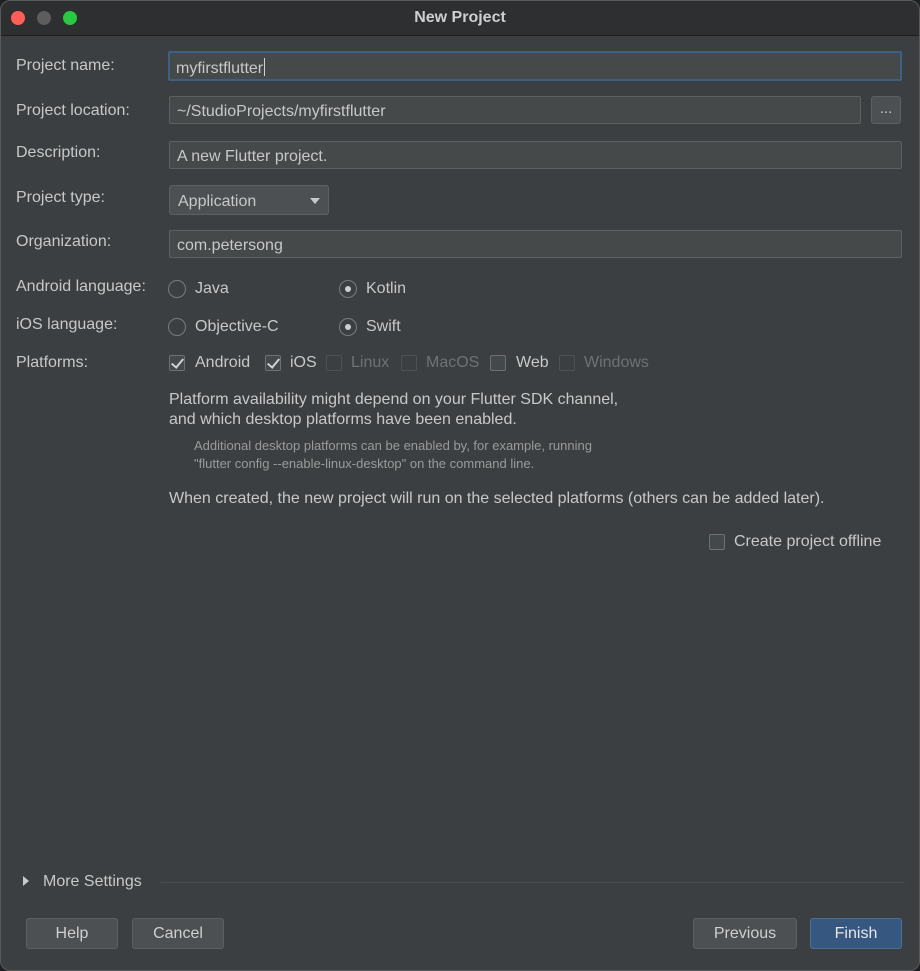  I want to click on checkbox-ios, so click(273, 363).